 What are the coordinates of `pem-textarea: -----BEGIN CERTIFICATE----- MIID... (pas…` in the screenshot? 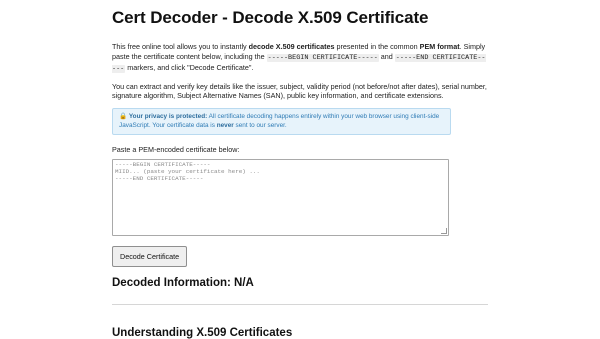 It's located at (280, 198).